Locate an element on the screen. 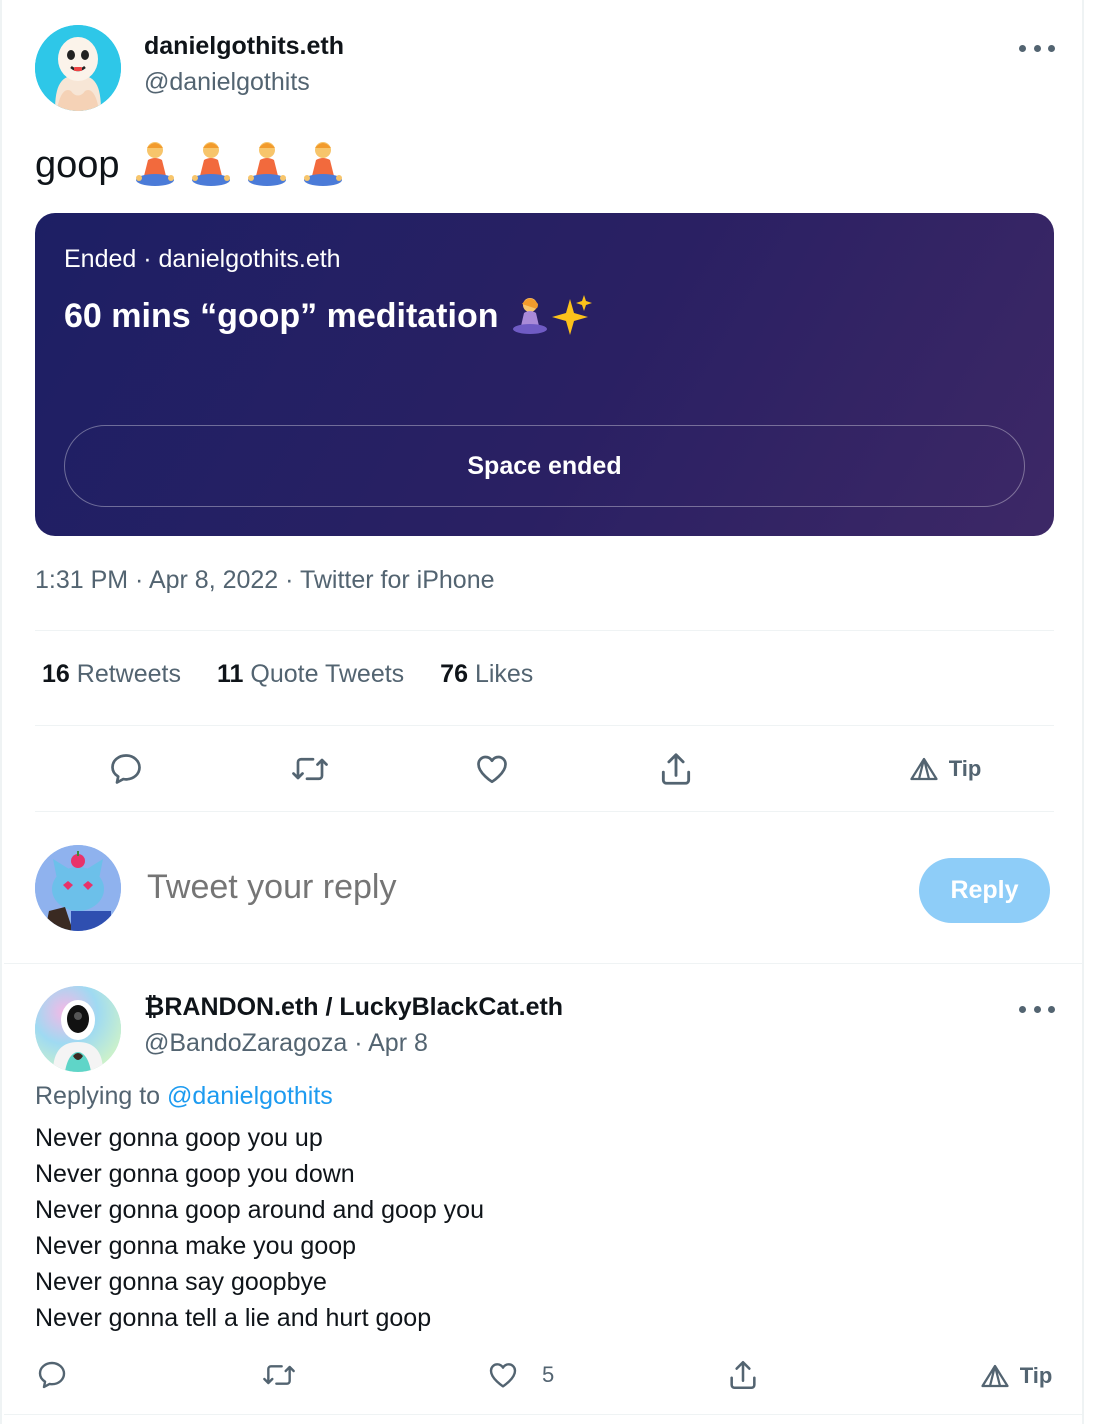 The height and width of the screenshot is (1424, 1102). like-button: 5 is located at coordinates (526, 1375).